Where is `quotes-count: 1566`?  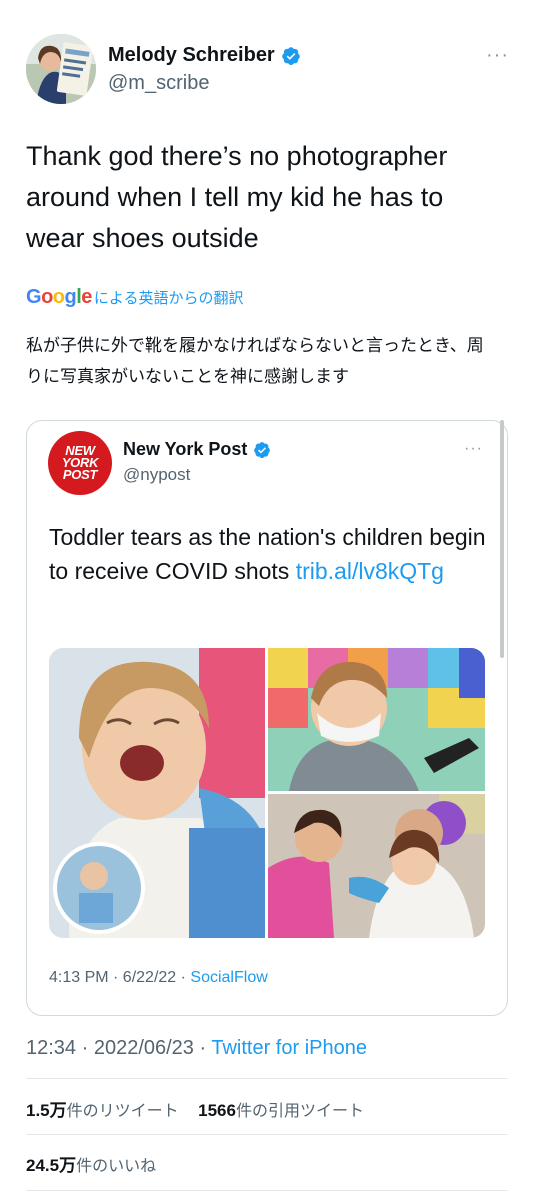 quotes-count: 1566 is located at coordinates (217, 1110).